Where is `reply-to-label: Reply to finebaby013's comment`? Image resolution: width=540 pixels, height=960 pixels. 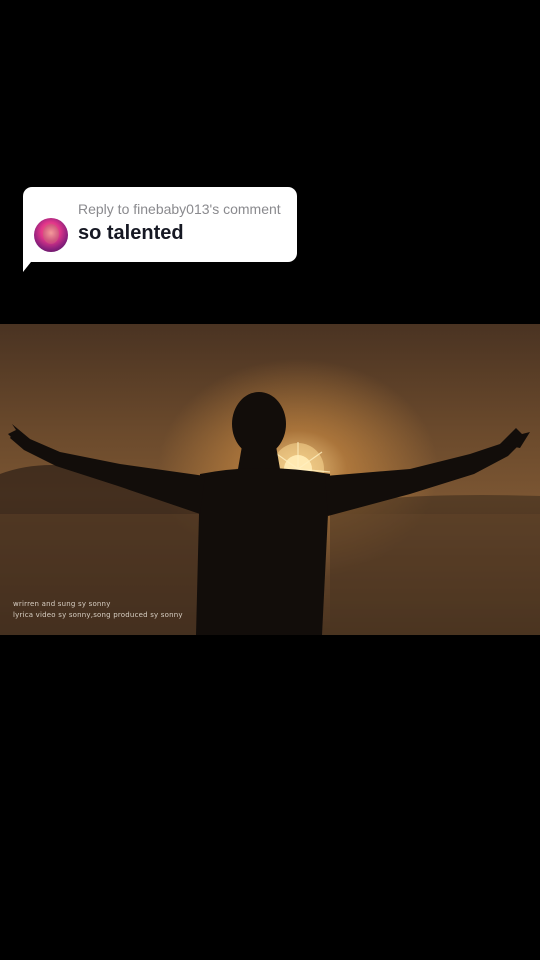 reply-to-label: Reply to finebaby013's comment is located at coordinates (179, 209).